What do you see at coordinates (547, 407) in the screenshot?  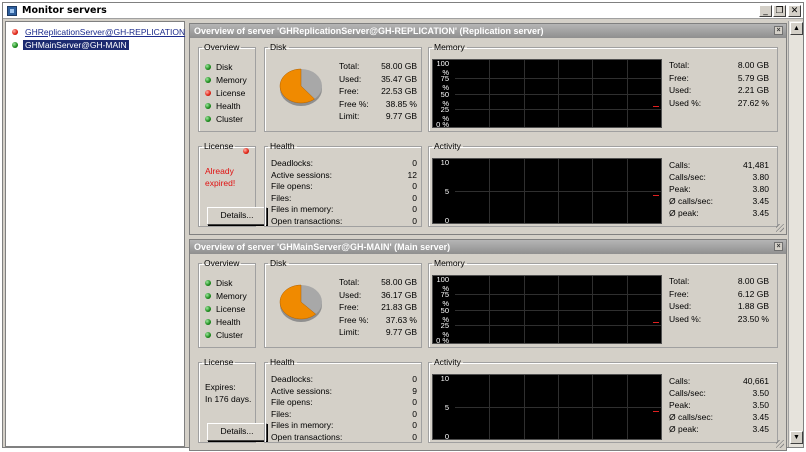 I see `activity-graph: 10 5 0` at bounding box center [547, 407].